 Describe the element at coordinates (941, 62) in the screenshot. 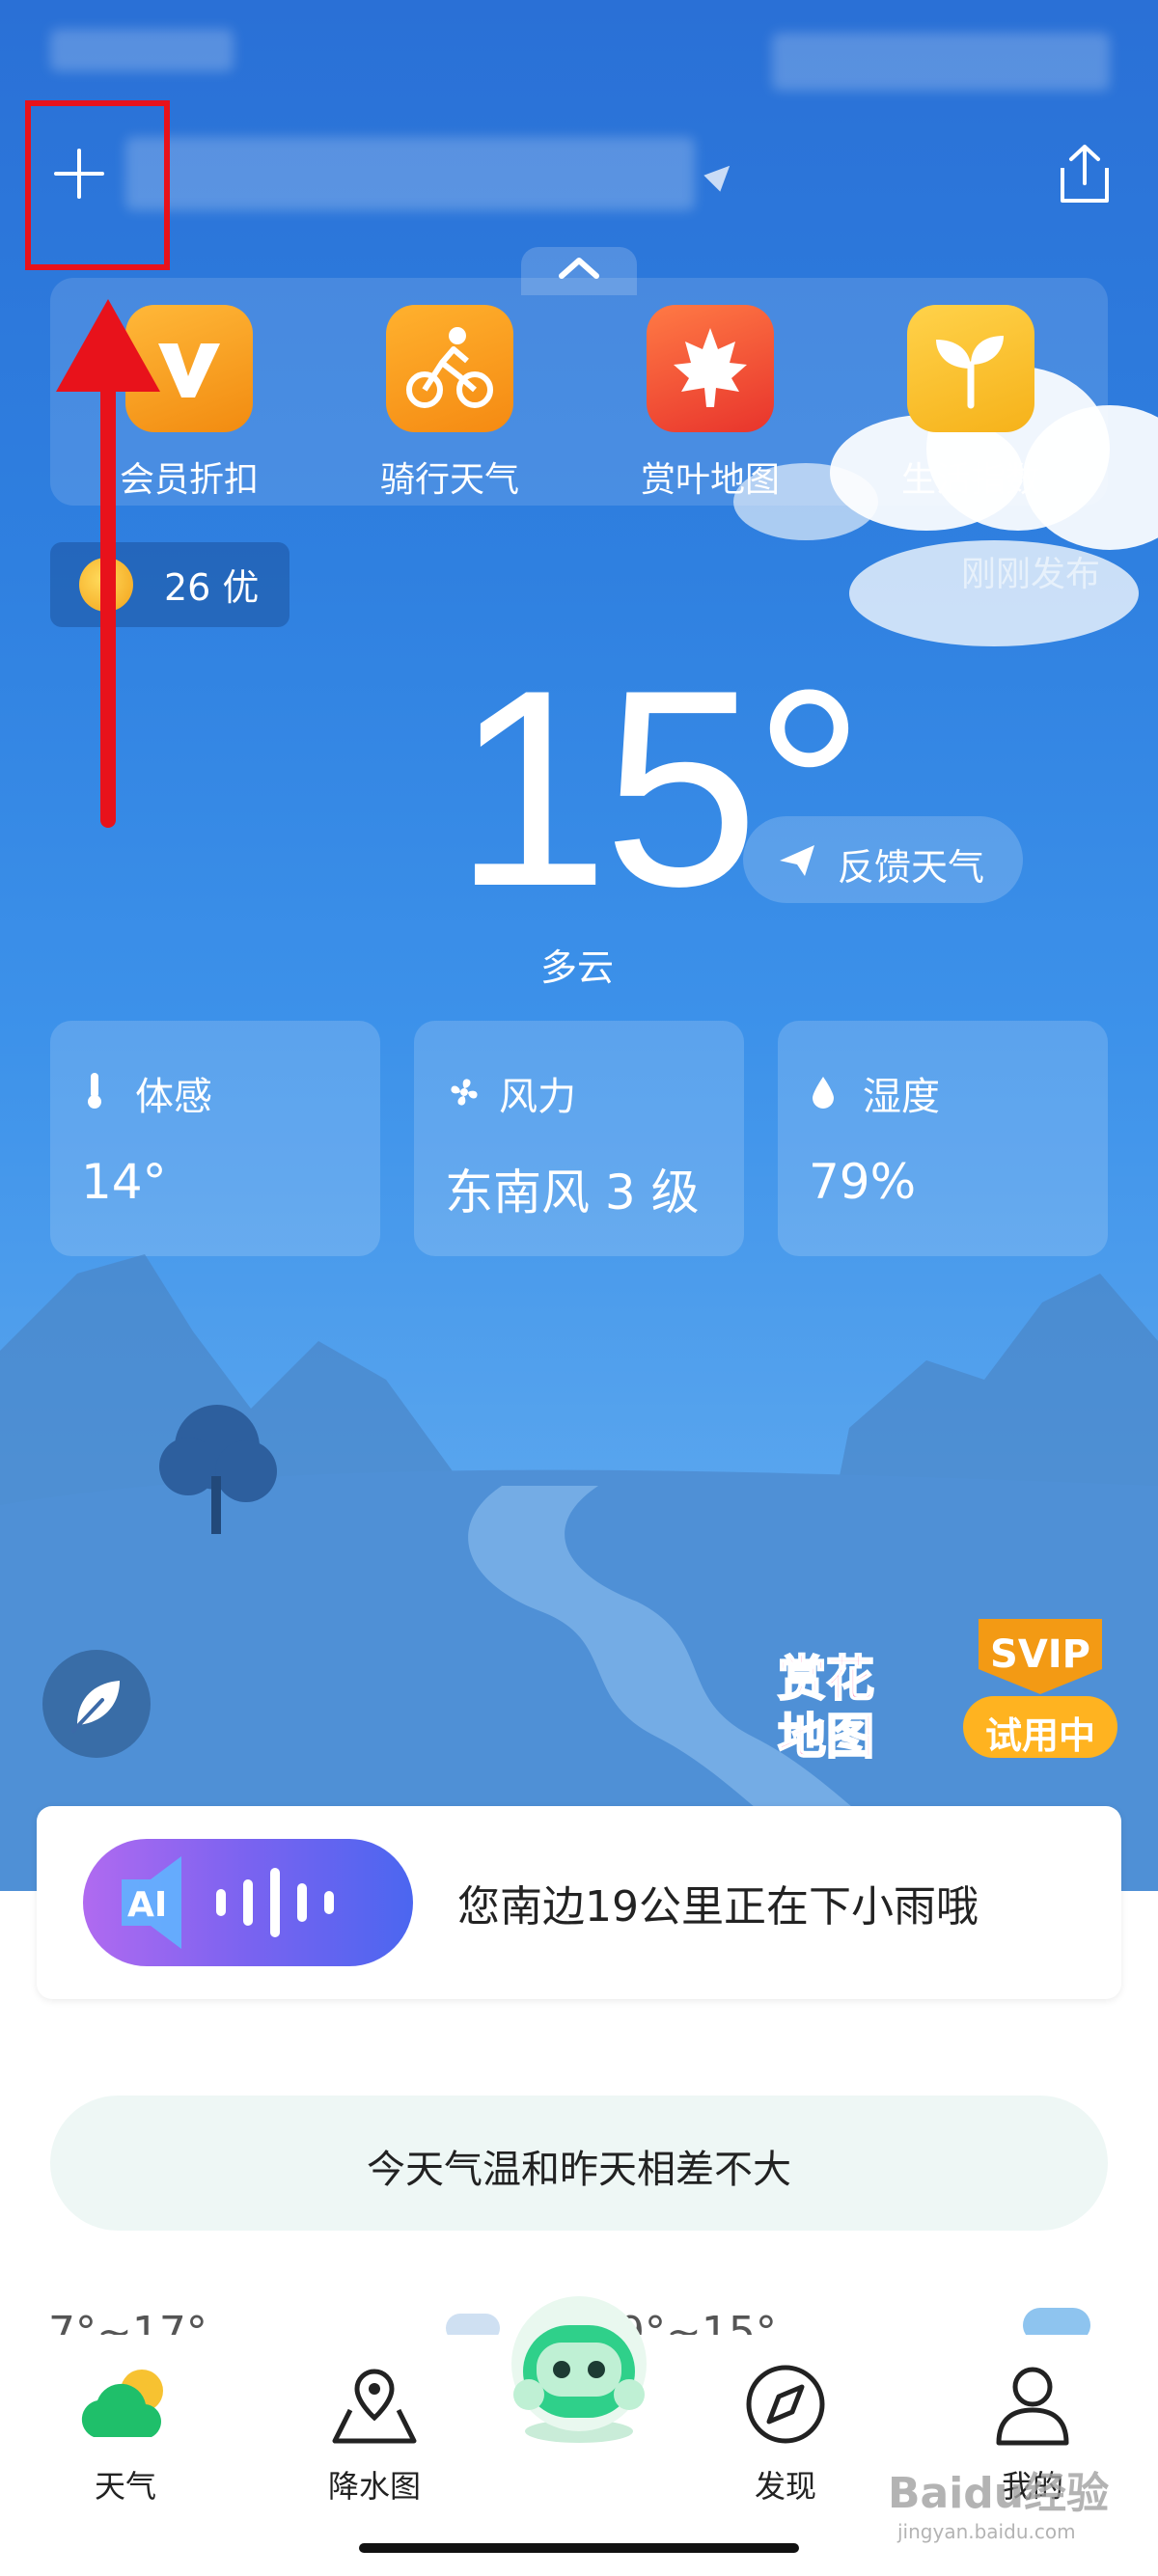

I see `status-bar-right` at that location.